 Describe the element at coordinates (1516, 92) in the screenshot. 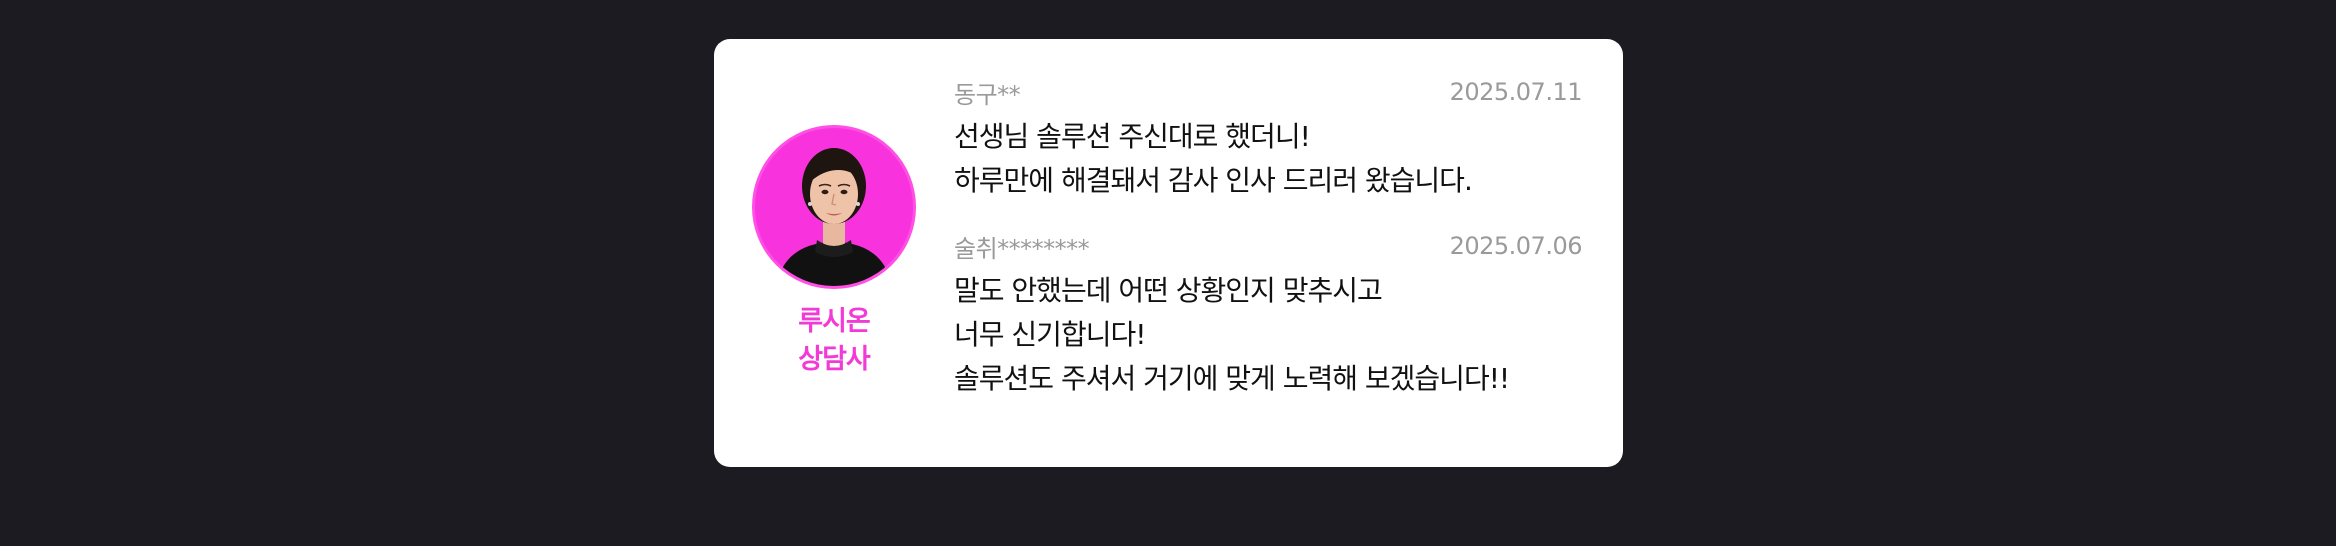

I see `review-date: 2025.07.11` at that location.